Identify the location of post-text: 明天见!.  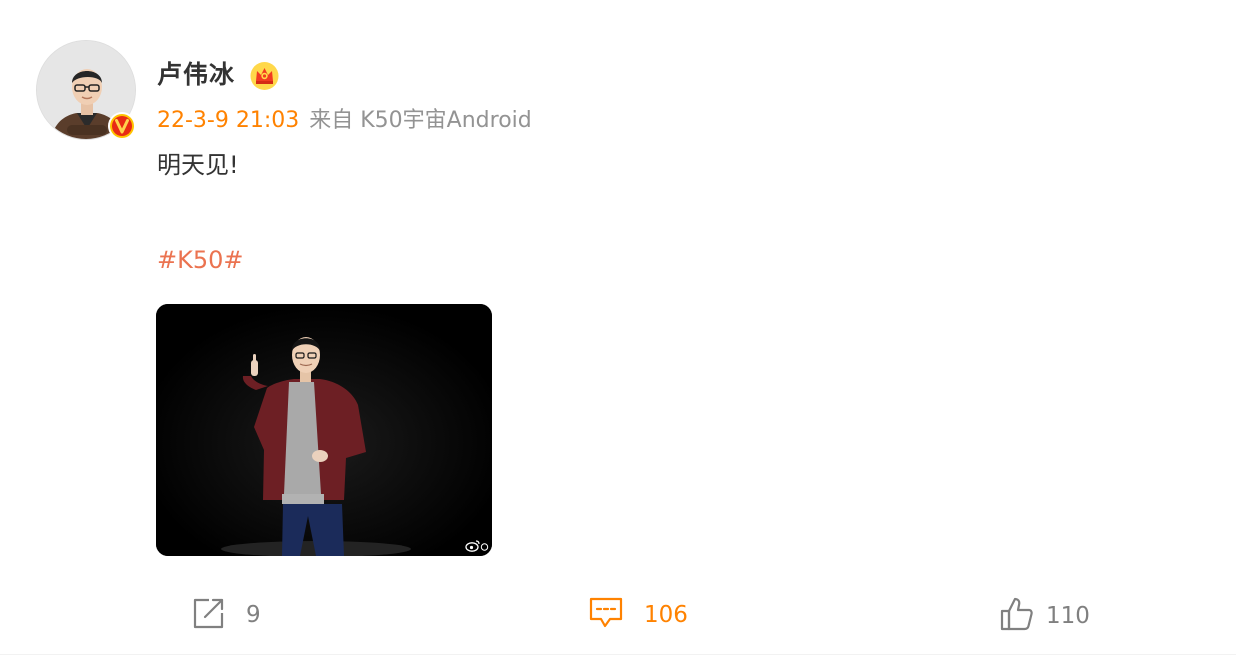
(198, 165).